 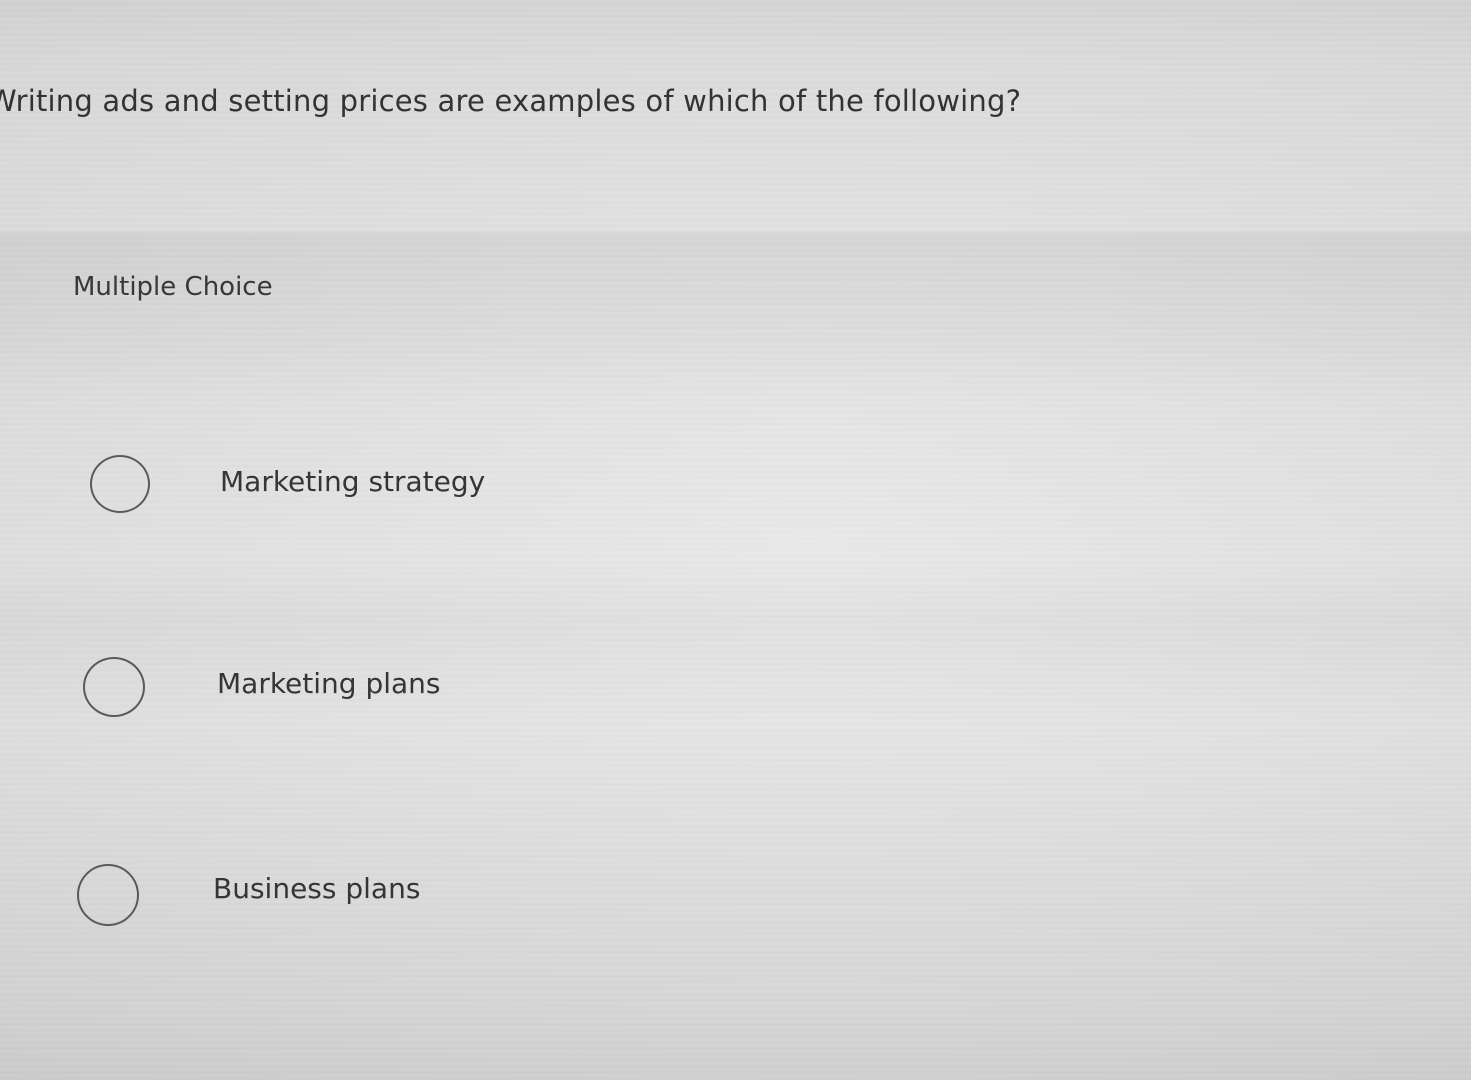 What do you see at coordinates (352, 481) in the screenshot?
I see `answer-option-label: Marketing strategy` at bounding box center [352, 481].